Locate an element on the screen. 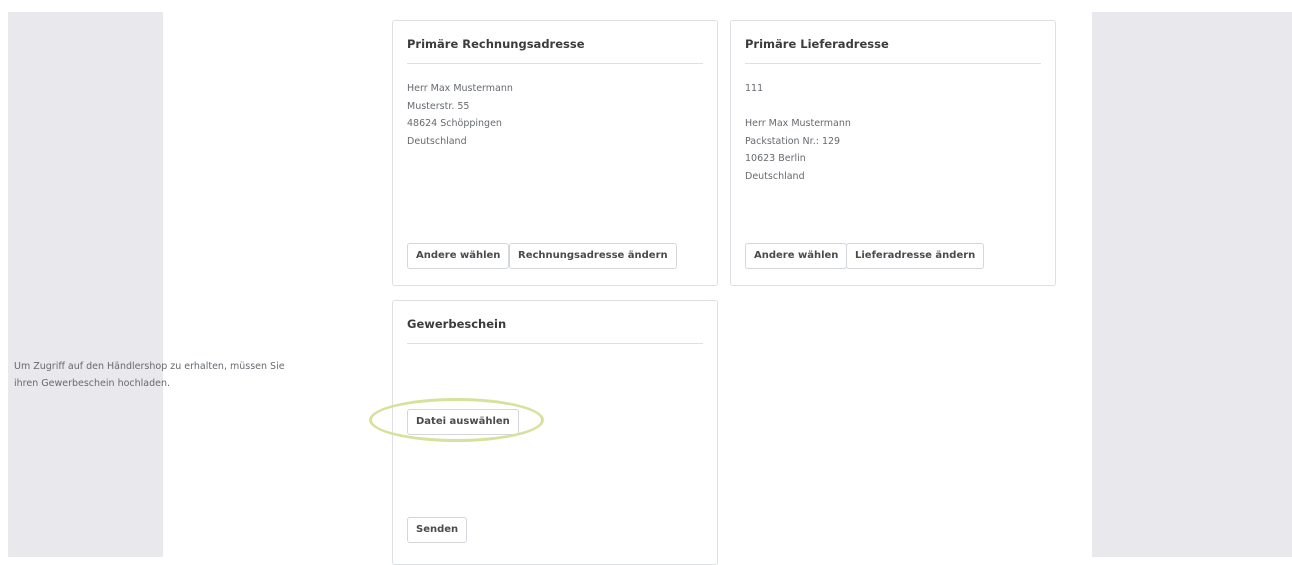 The image size is (1292, 565). shipping-address-line: Packstation Nr.: 129 is located at coordinates (793, 141).